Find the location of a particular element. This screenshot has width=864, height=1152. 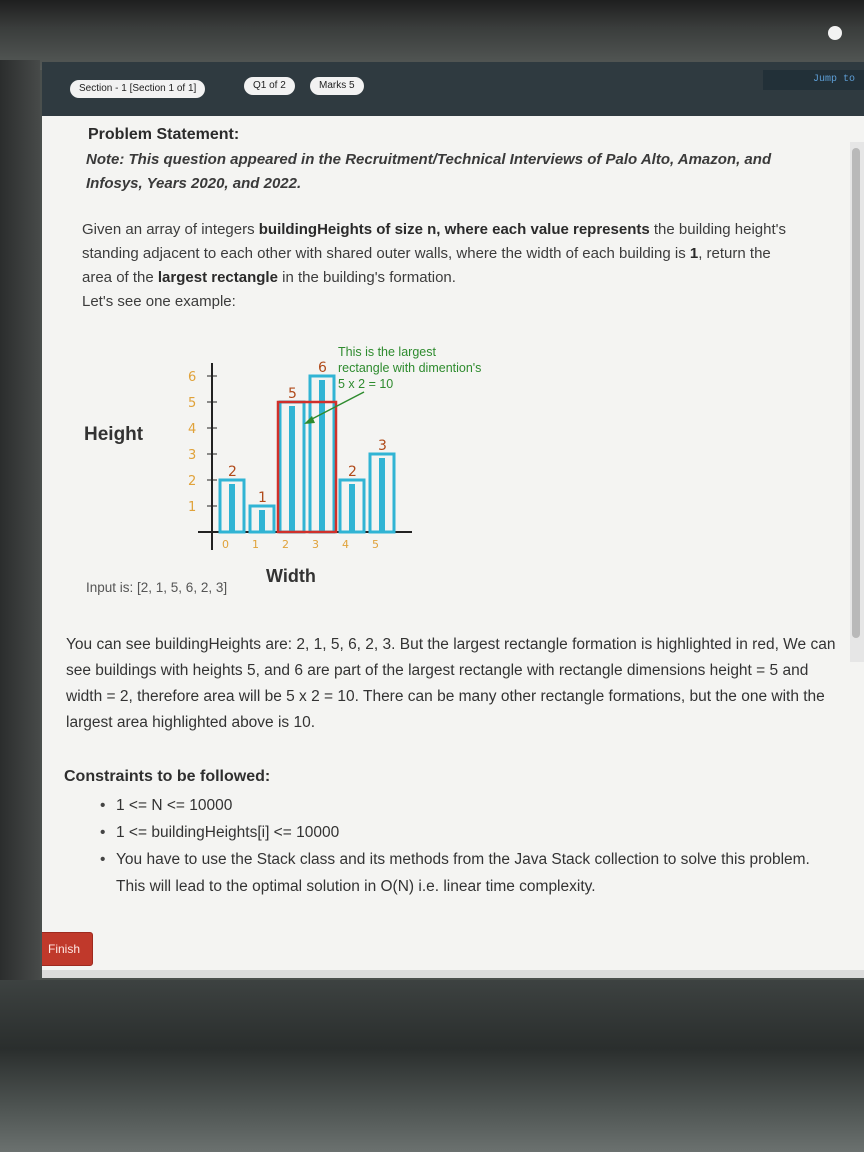

x-axis-label: Width is located at coordinates (291, 576).